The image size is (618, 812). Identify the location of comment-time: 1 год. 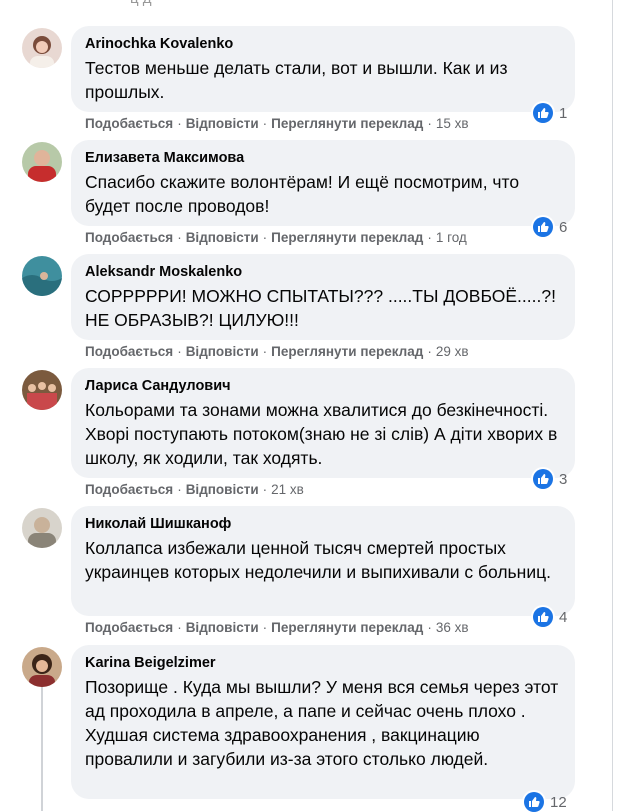
(451, 237).